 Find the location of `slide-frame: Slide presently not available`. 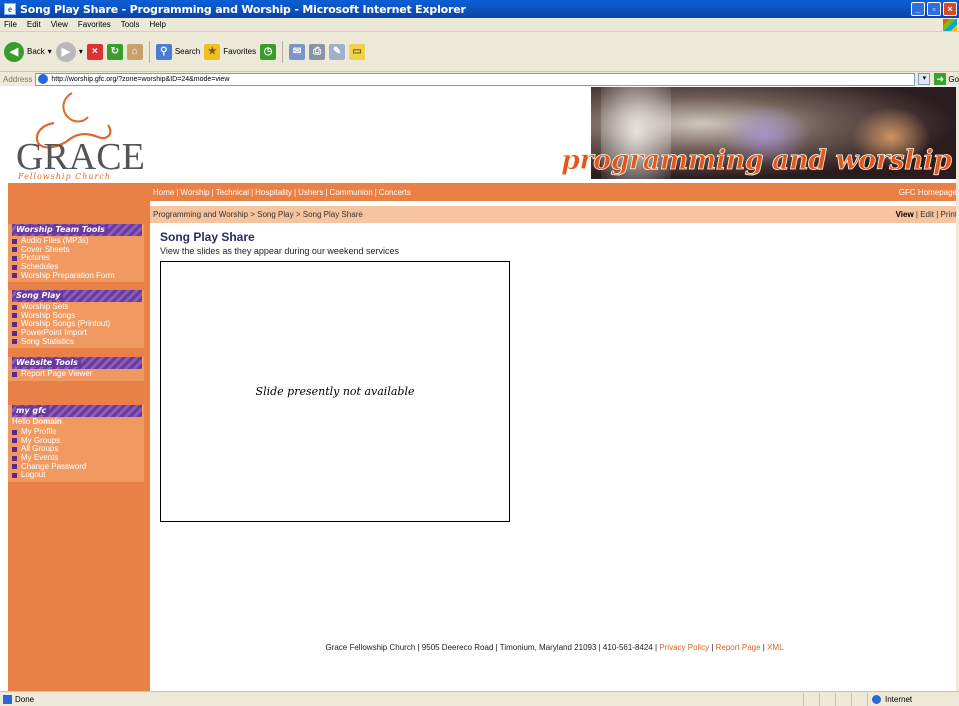

slide-frame: Slide presently not available is located at coordinates (335, 391).